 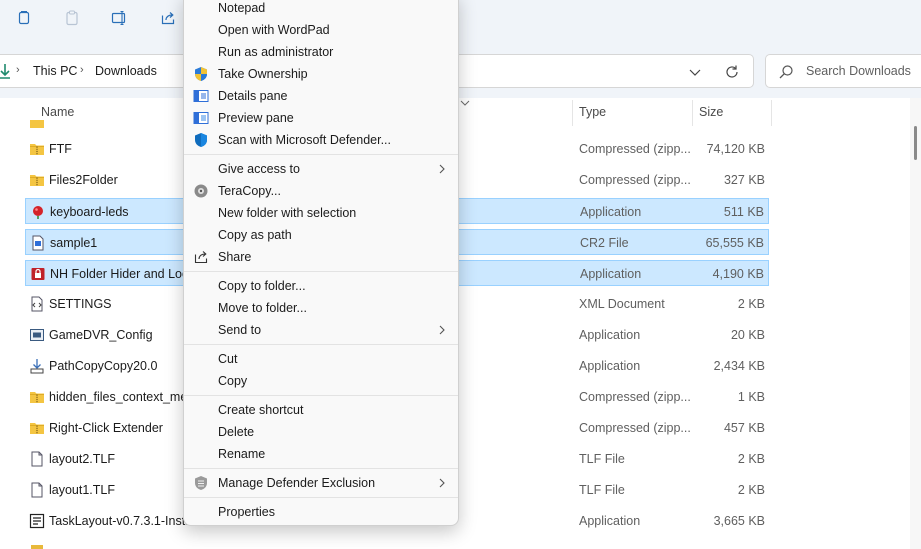 I want to click on menu-item-notepad: Notepad, so click(x=321, y=9).